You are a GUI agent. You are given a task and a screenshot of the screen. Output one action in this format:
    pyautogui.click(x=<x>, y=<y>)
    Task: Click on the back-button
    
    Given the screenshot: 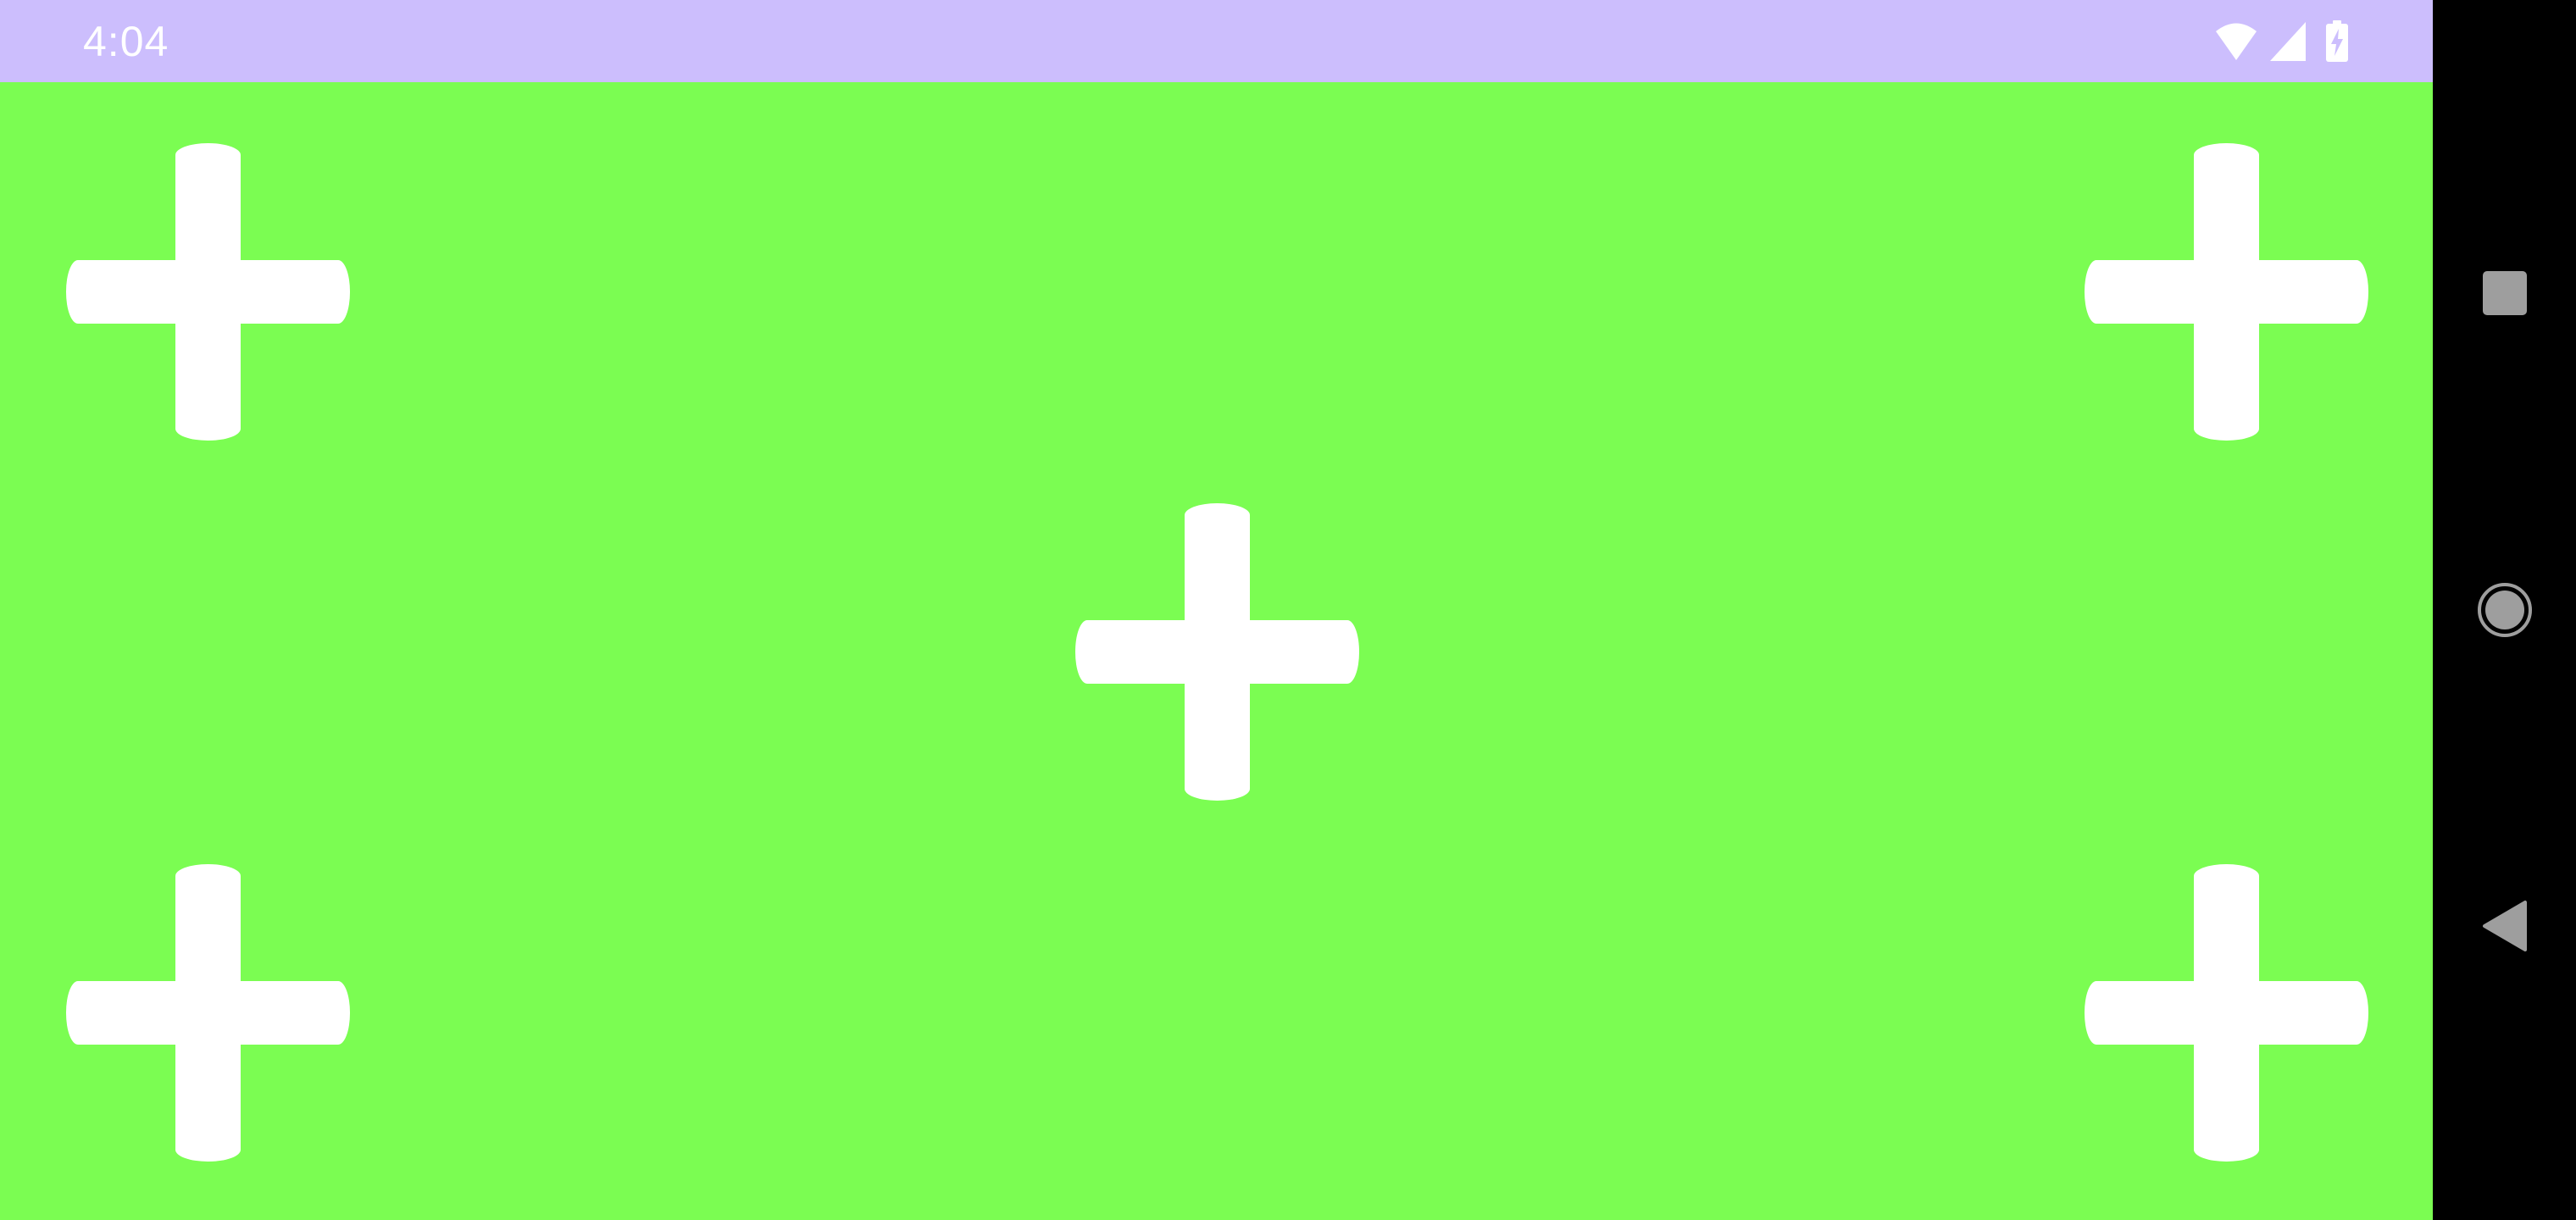 What is the action you would take?
    pyautogui.click(x=2504, y=926)
    